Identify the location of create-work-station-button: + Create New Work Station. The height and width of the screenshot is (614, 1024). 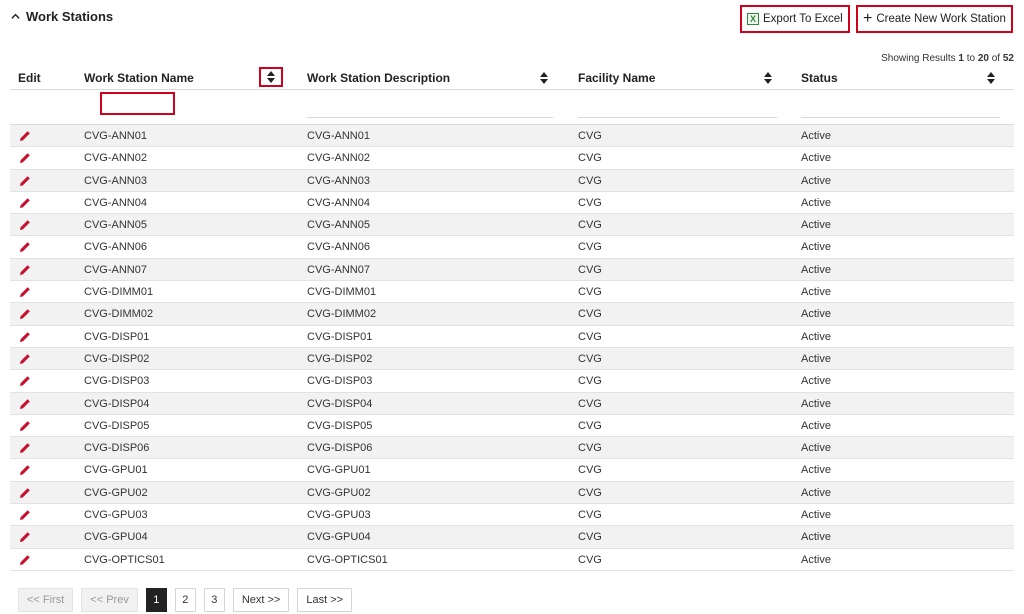
(934, 19).